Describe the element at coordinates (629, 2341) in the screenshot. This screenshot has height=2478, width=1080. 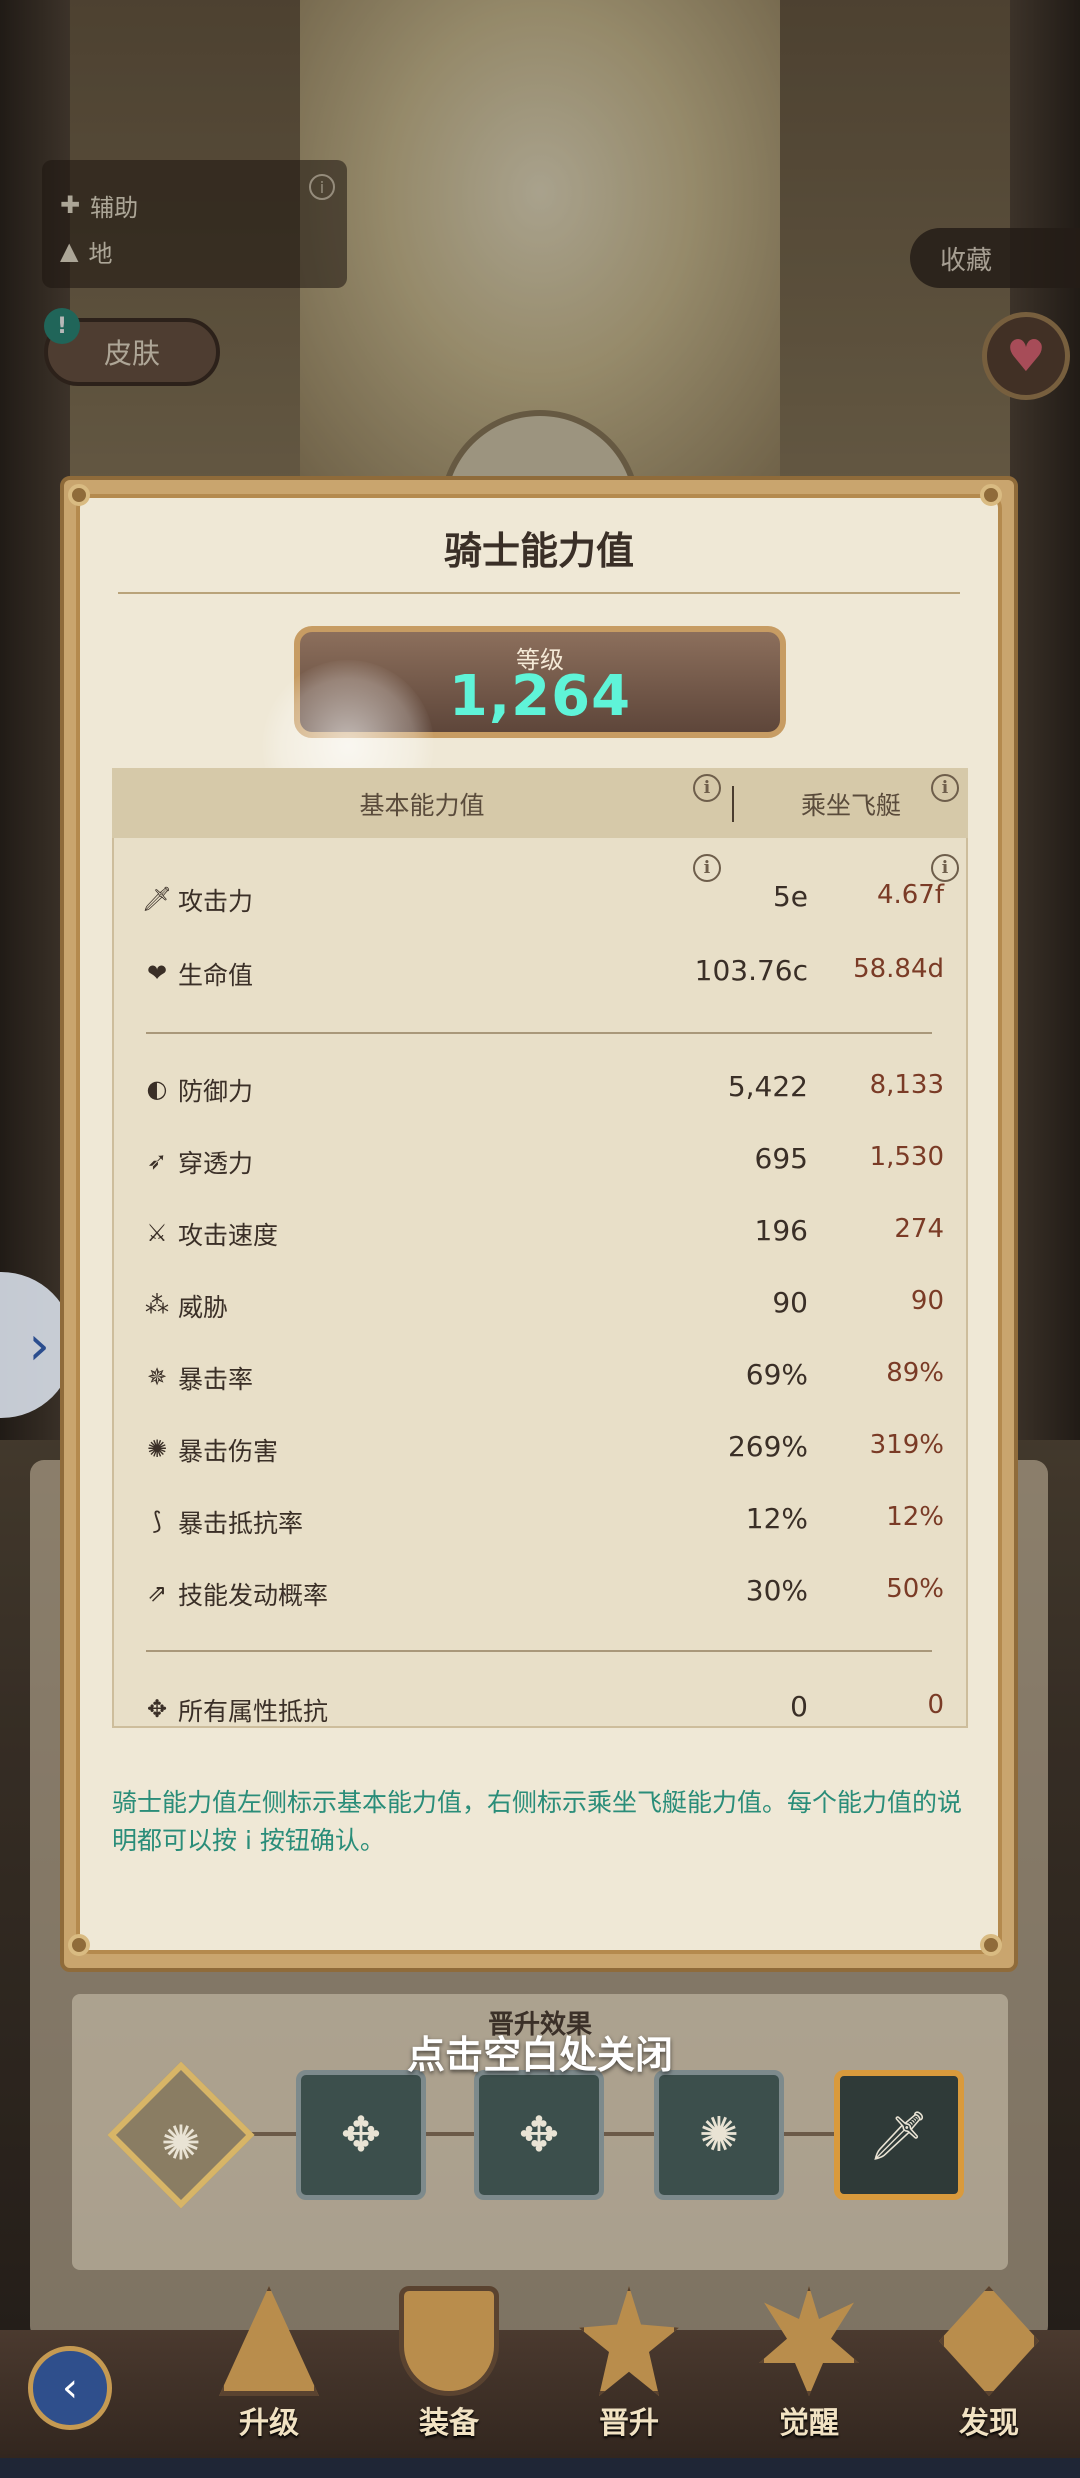
I see `star-emblem-icon` at that location.